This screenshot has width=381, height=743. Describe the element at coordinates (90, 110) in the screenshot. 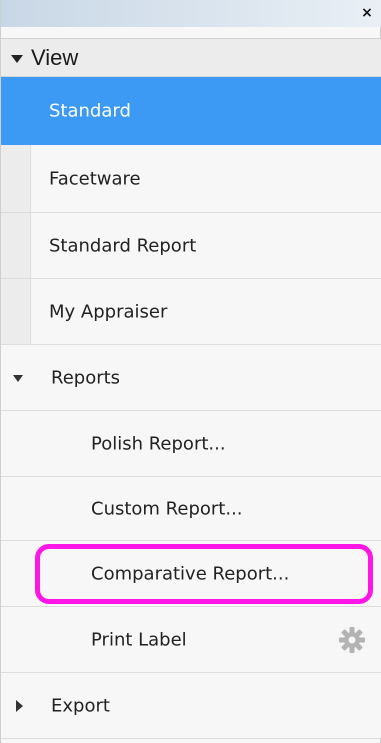

I see `view-item-label: Standard` at that location.